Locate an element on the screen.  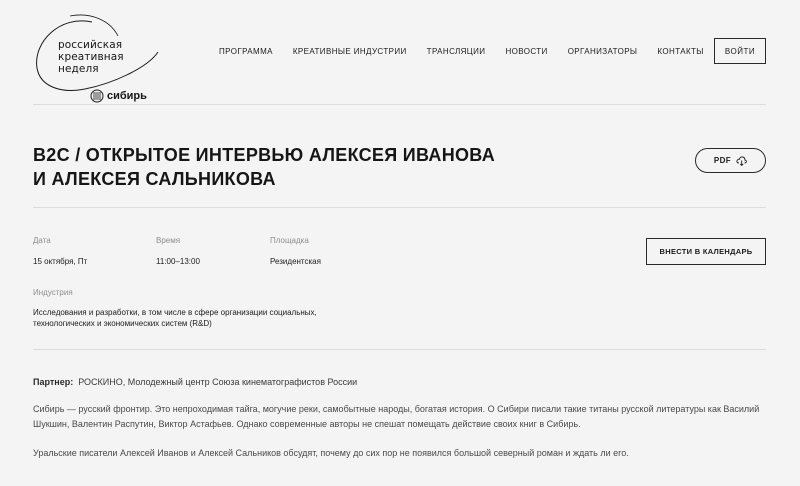
date-label: Дата is located at coordinates (42, 240).